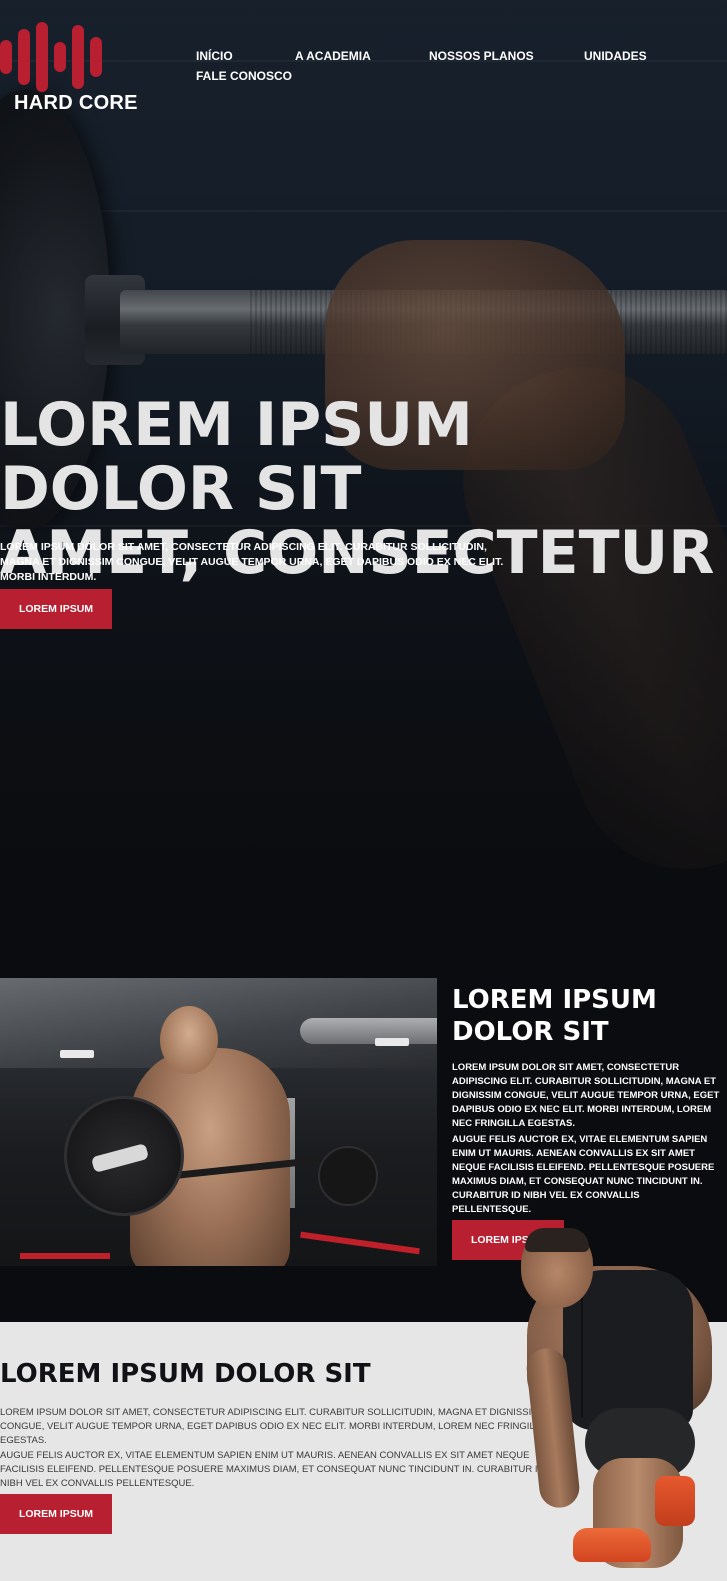  I want to click on about-title: LOREM IPSUM DOLOR SIT, so click(554, 1016).